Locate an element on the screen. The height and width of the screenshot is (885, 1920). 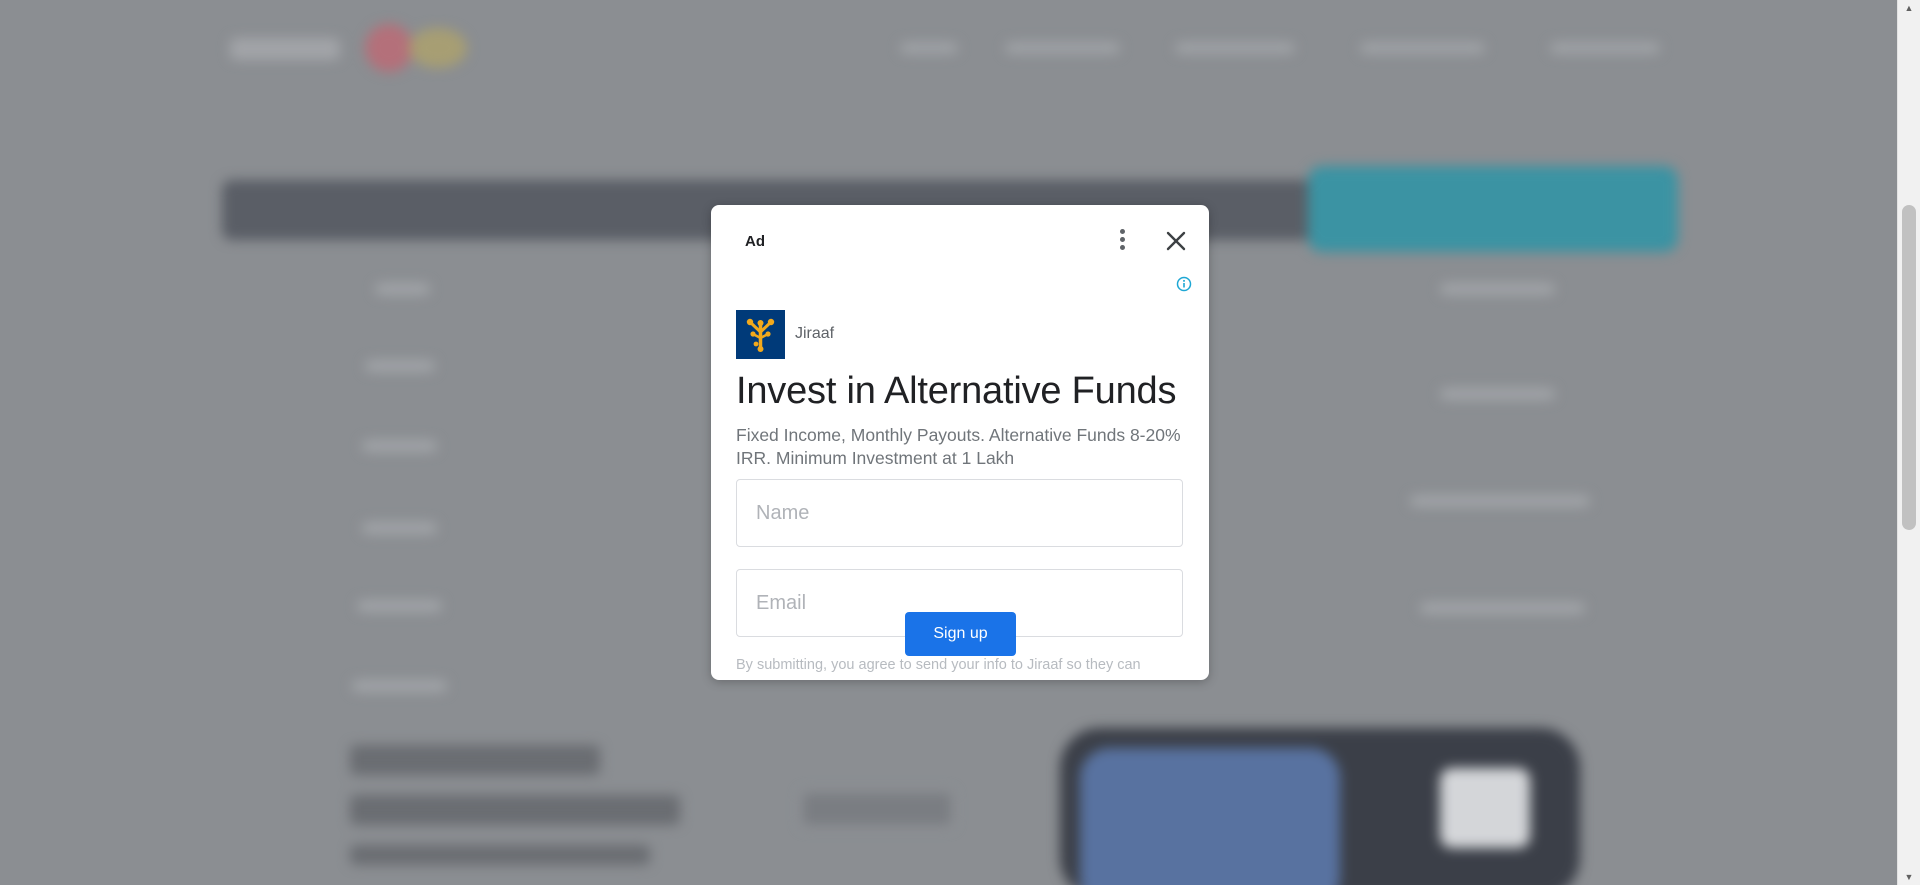
site-logo-mark is located at coordinates (425, 49).